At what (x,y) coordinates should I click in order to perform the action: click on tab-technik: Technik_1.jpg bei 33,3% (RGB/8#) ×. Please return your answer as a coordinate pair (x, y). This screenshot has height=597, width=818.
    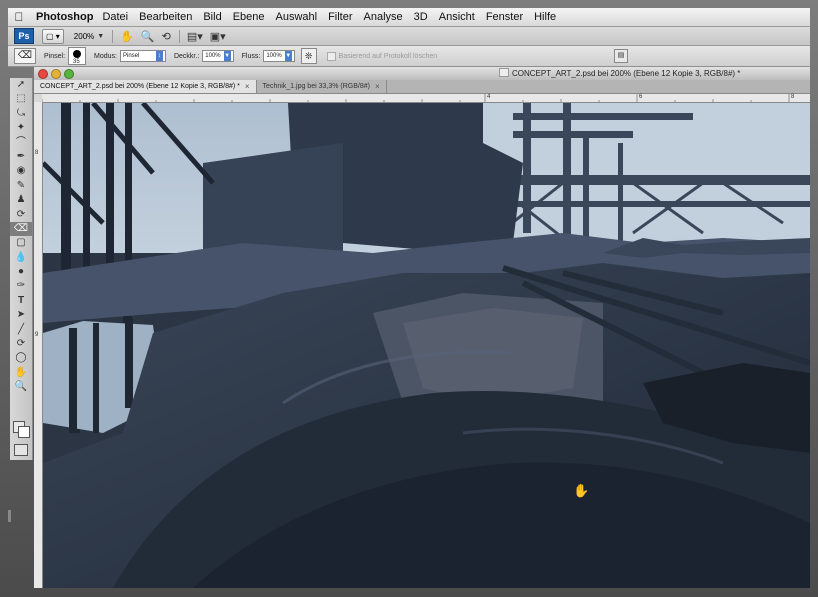
    Looking at the image, I should click on (322, 86).